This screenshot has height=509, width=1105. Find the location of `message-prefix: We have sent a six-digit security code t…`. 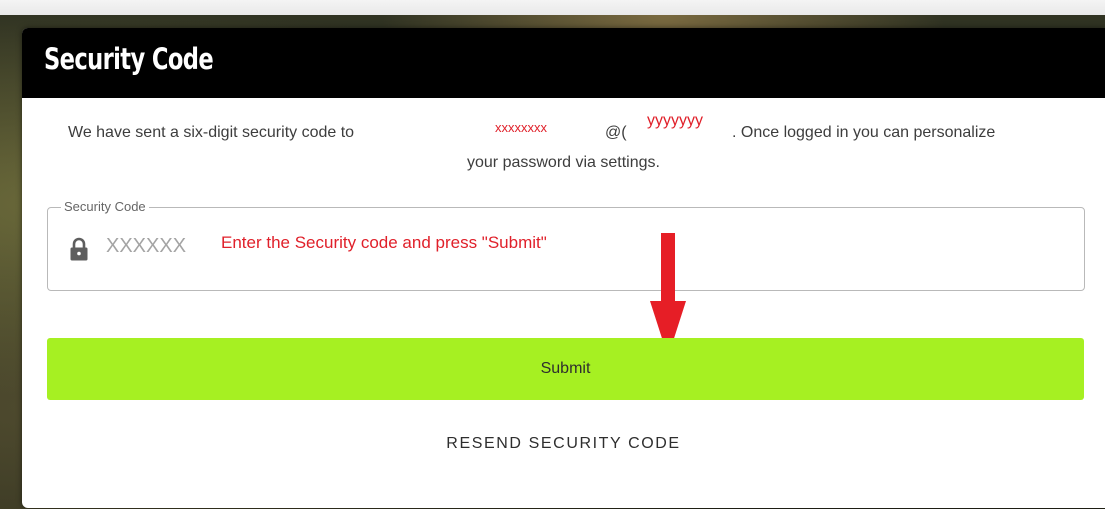

message-prefix: We have sent a six-digit security code t… is located at coordinates (211, 132).